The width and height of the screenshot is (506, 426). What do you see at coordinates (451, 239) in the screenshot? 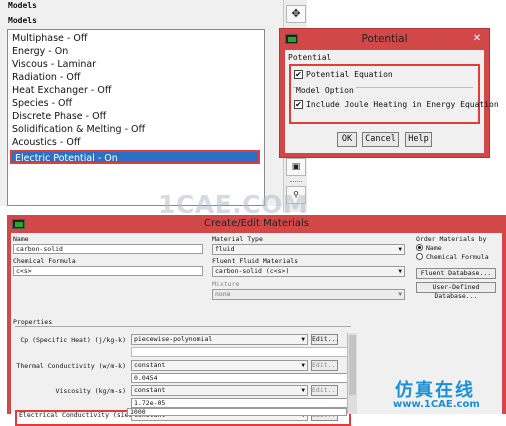
I see `order-materials-label: Order Materials by` at bounding box center [451, 239].